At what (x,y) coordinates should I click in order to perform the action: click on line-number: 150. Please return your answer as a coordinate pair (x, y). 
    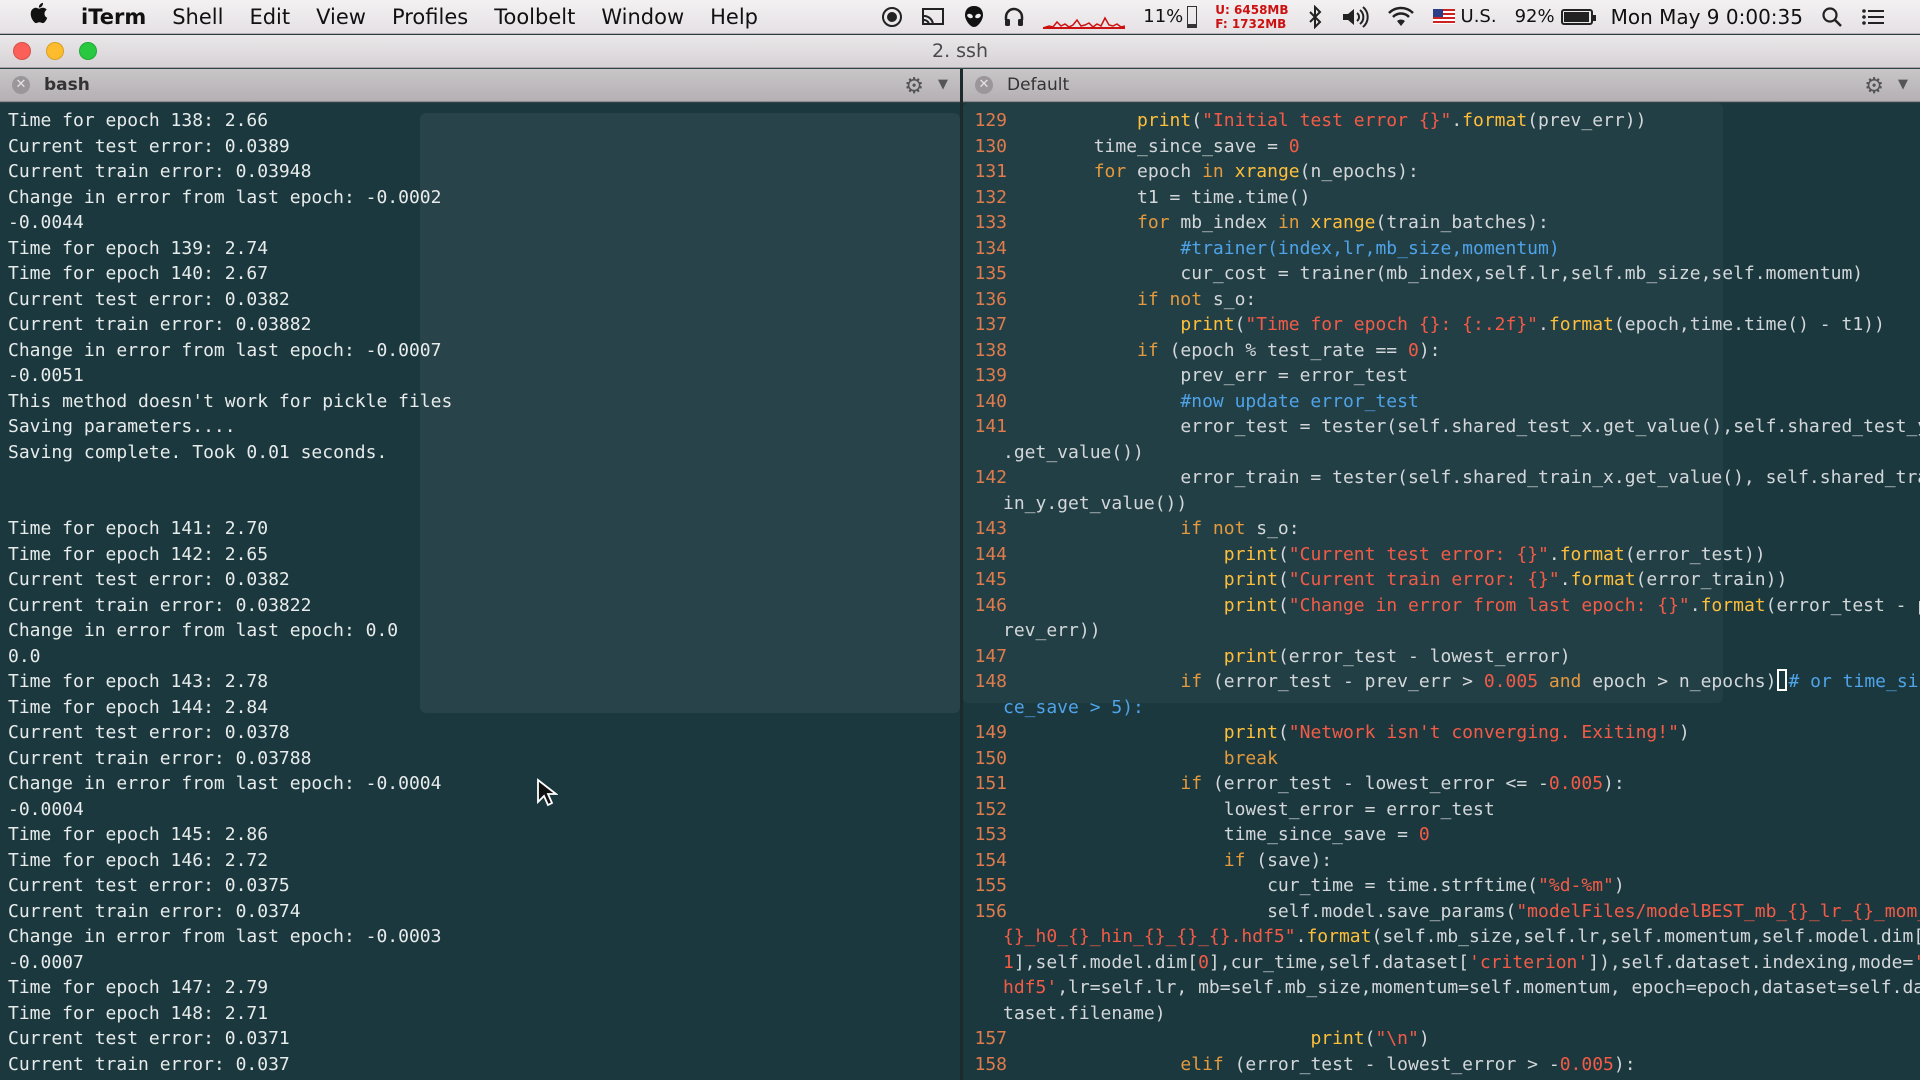
    Looking at the image, I should click on (990, 758).